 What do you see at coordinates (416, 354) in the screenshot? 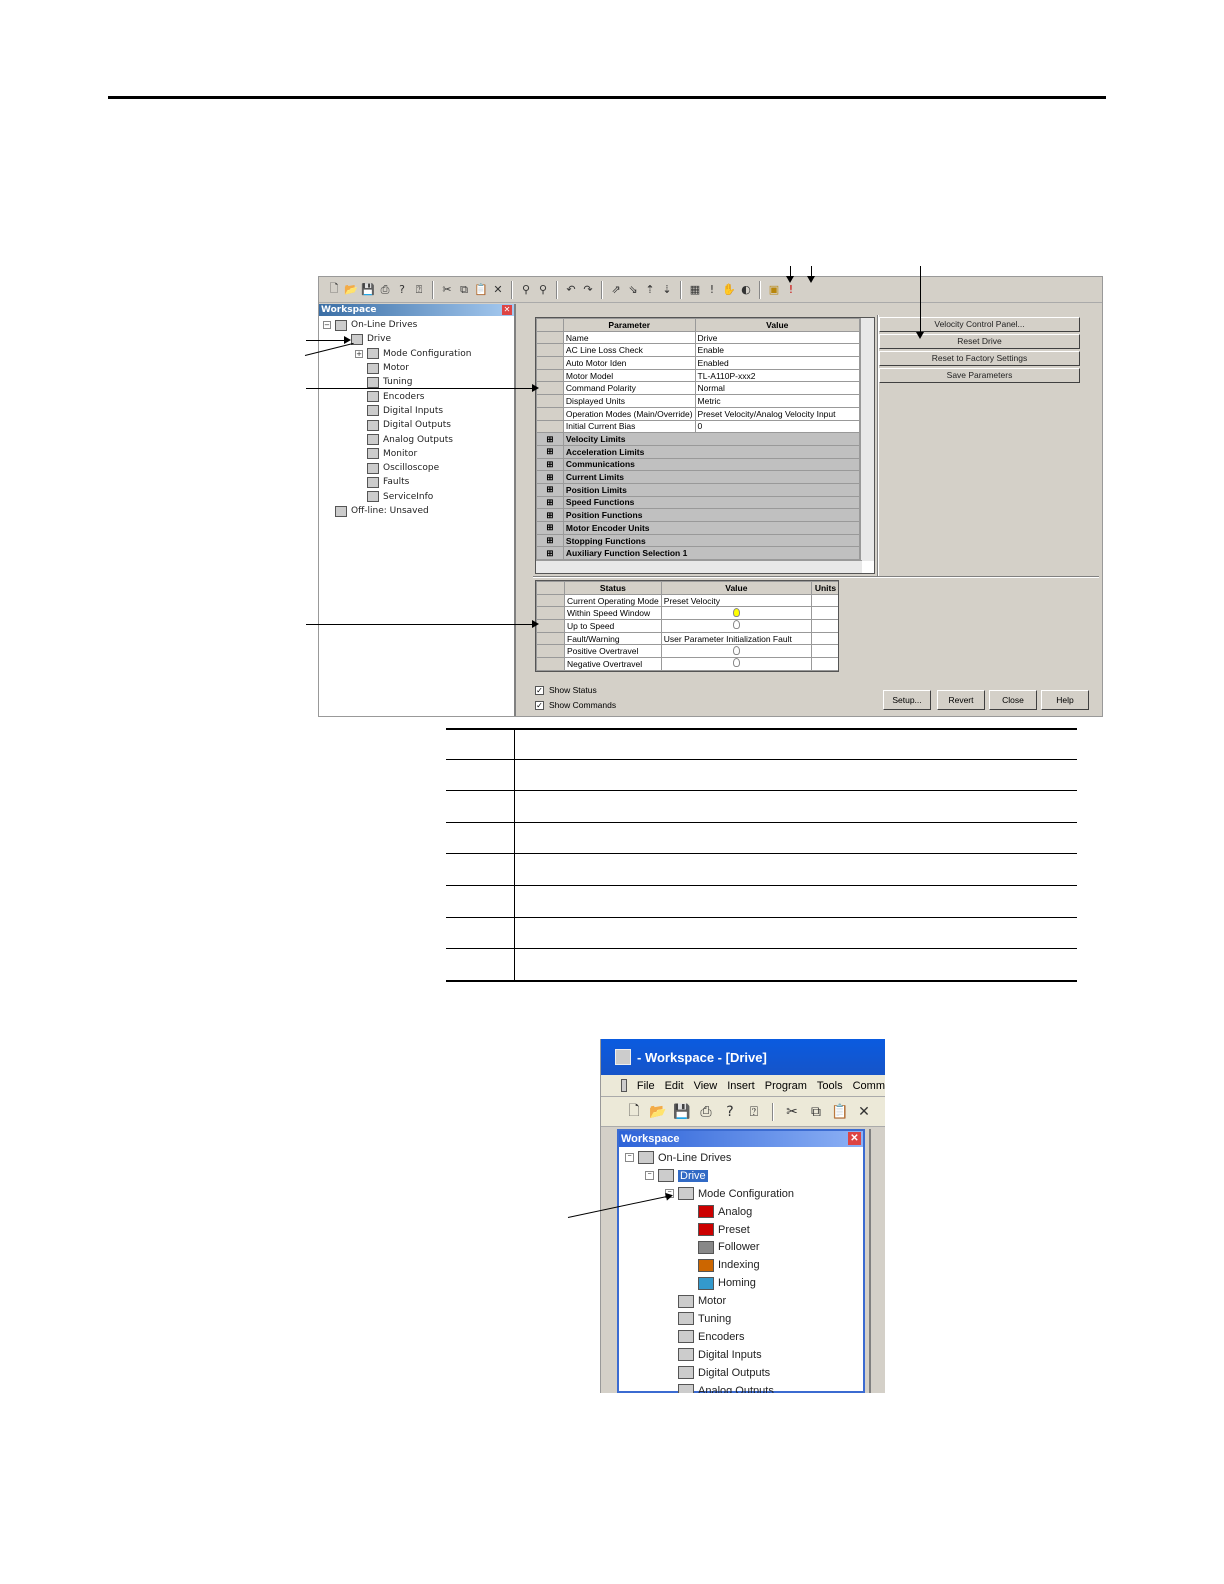
I see `tree-item-mode-configuration: + Mode Configuration` at bounding box center [416, 354].